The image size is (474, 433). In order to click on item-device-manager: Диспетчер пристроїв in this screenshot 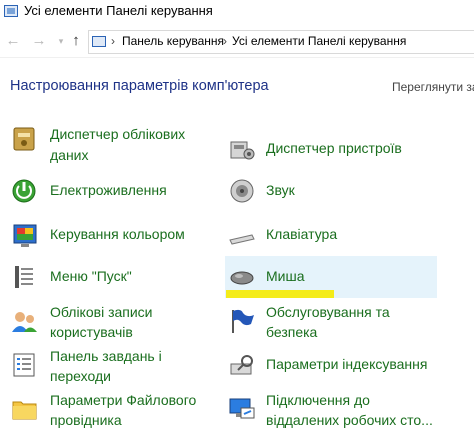, I will do `click(331, 150)`.